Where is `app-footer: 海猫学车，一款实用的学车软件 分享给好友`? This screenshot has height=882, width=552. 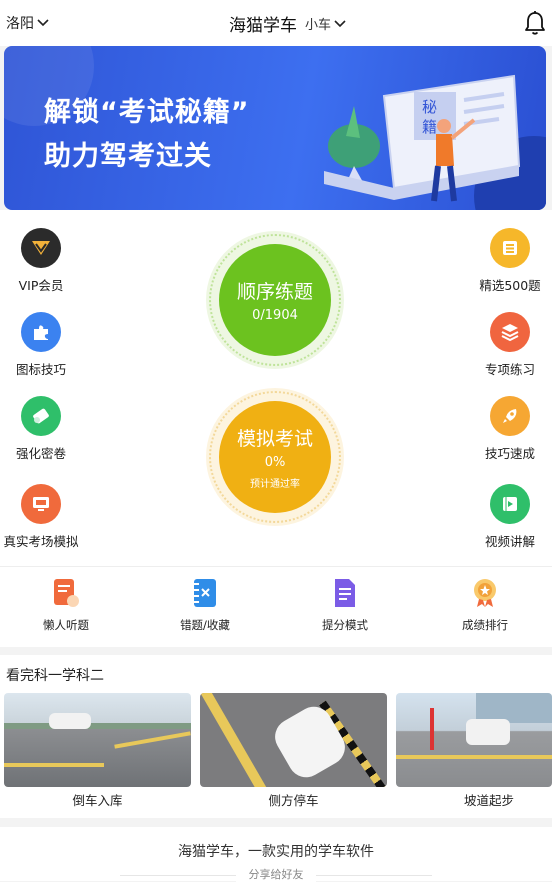
app-footer: 海猫学车，一款实用的学车软件 分享给好友 is located at coordinates (276, 854).